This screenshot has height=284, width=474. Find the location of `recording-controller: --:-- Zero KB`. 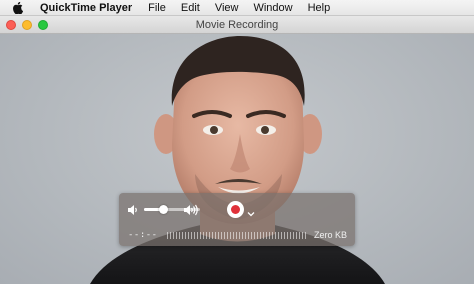

recording-controller: --:-- Zero KB is located at coordinates (237, 219).